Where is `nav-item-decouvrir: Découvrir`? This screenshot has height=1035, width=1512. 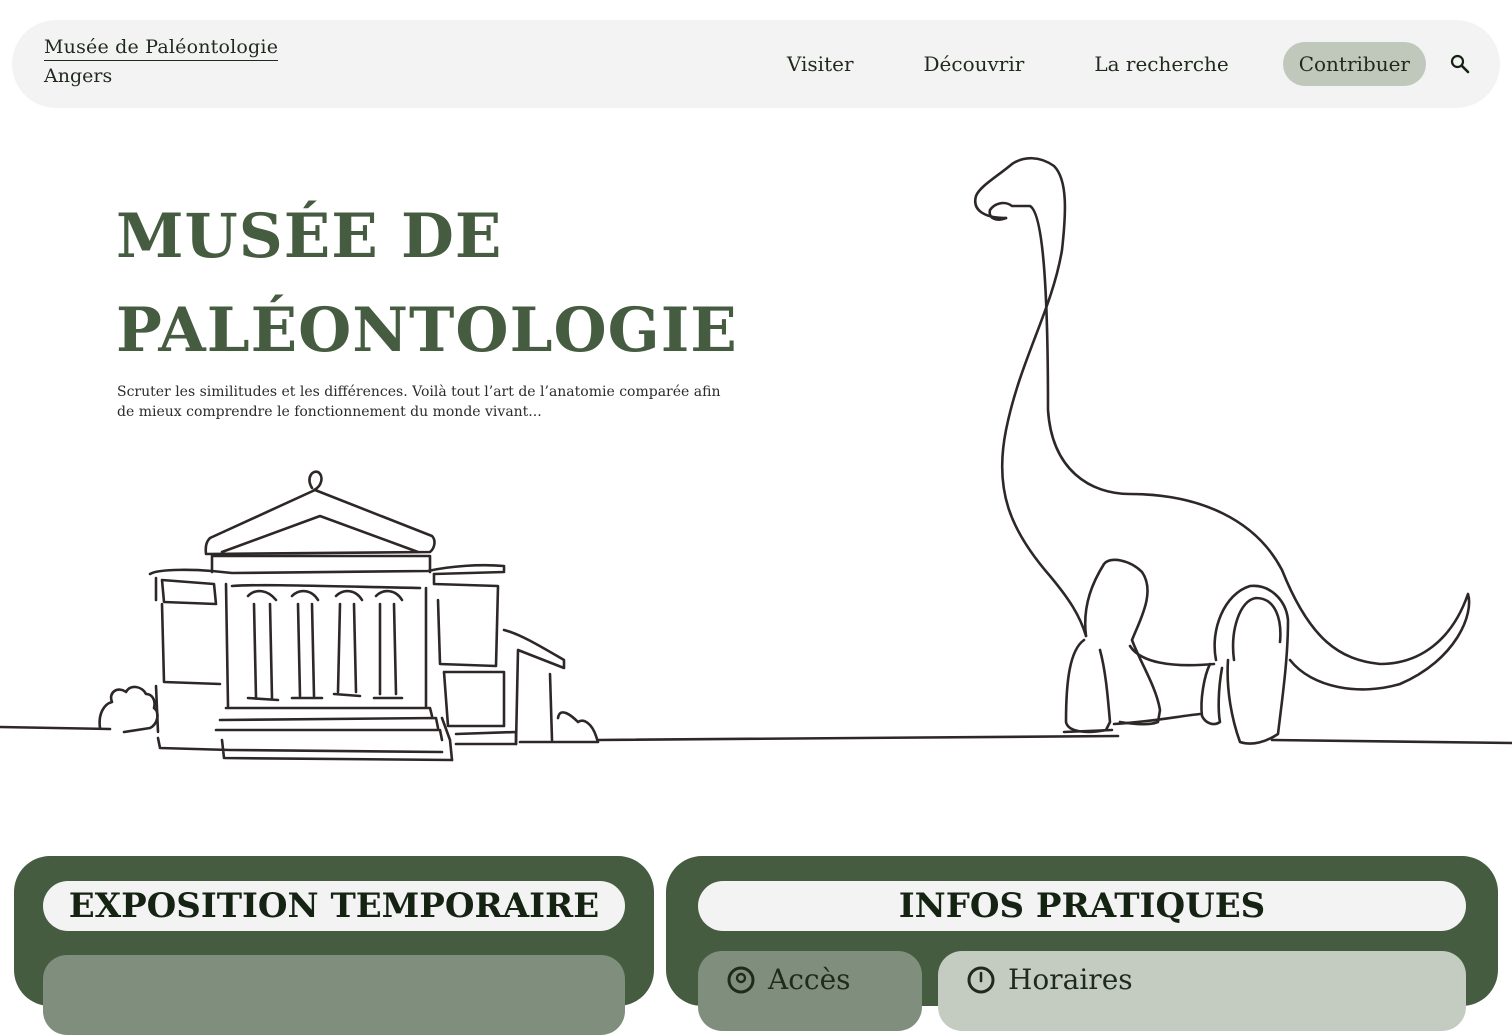 nav-item-decouvrir: Découvrir is located at coordinates (974, 64).